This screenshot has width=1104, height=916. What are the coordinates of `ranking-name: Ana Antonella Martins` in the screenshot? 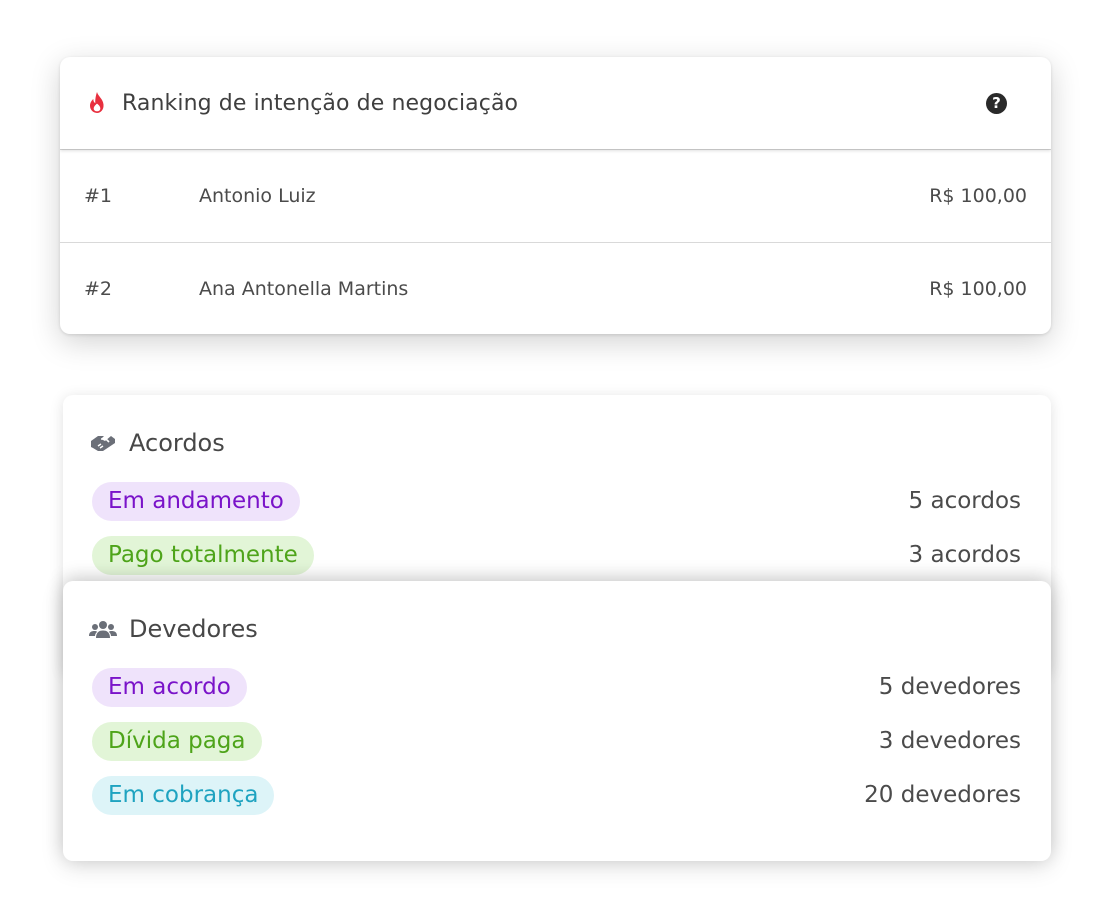 It's located at (304, 289).